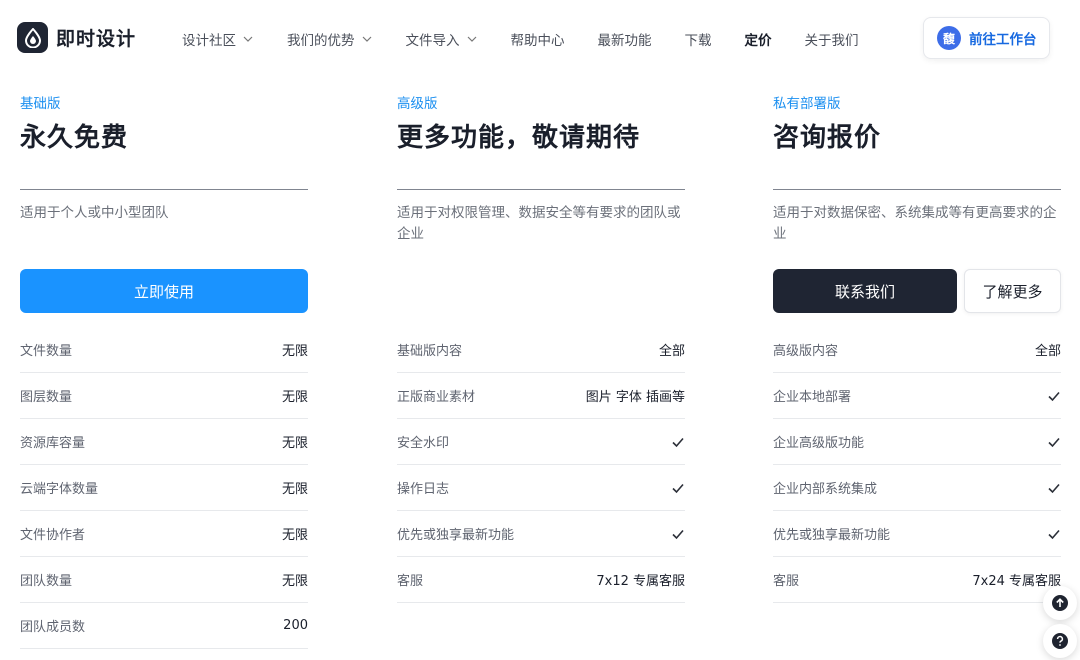 This screenshot has width=1080, height=660. Describe the element at coordinates (949, 38) in the screenshot. I see `avatar: 馥` at that location.